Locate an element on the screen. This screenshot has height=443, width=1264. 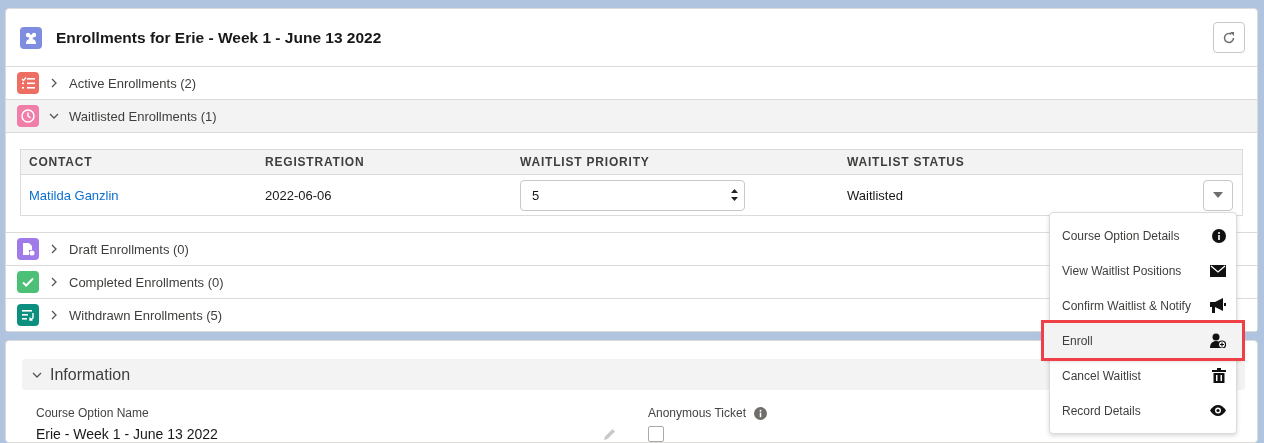
section-title: Completed Enrollments (0) is located at coordinates (146, 282).